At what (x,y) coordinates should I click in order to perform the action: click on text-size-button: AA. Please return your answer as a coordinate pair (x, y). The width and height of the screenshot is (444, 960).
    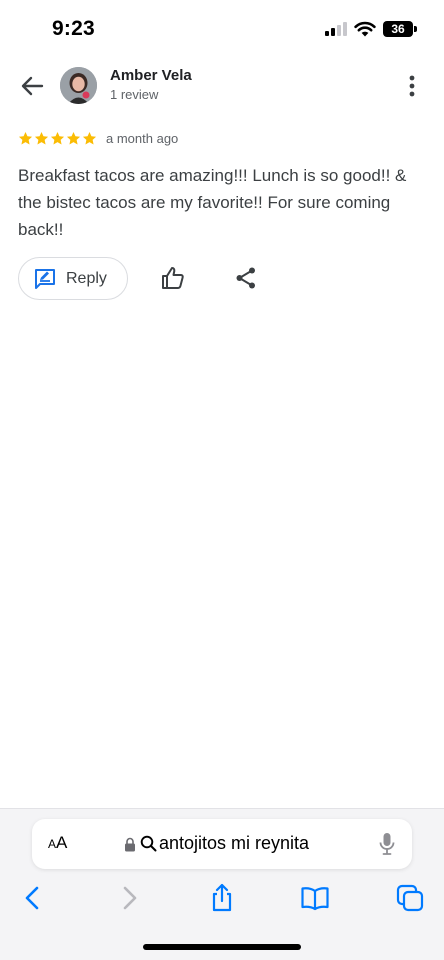
    Looking at the image, I should click on (57, 843).